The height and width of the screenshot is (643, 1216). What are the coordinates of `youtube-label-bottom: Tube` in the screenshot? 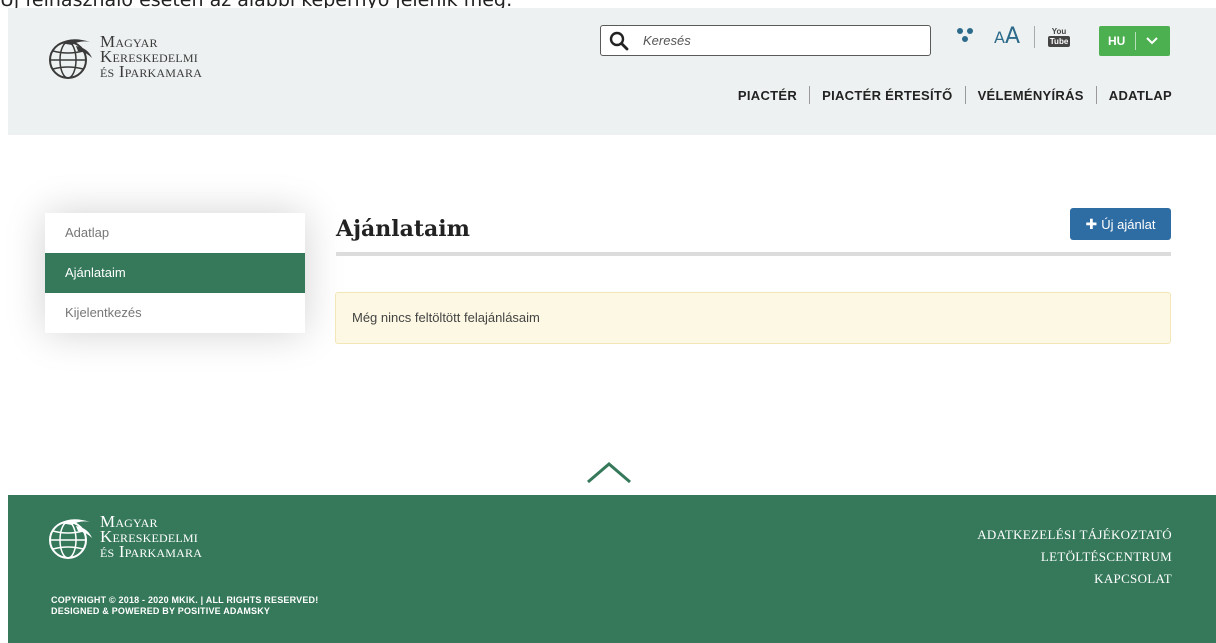 It's located at (1059, 41).